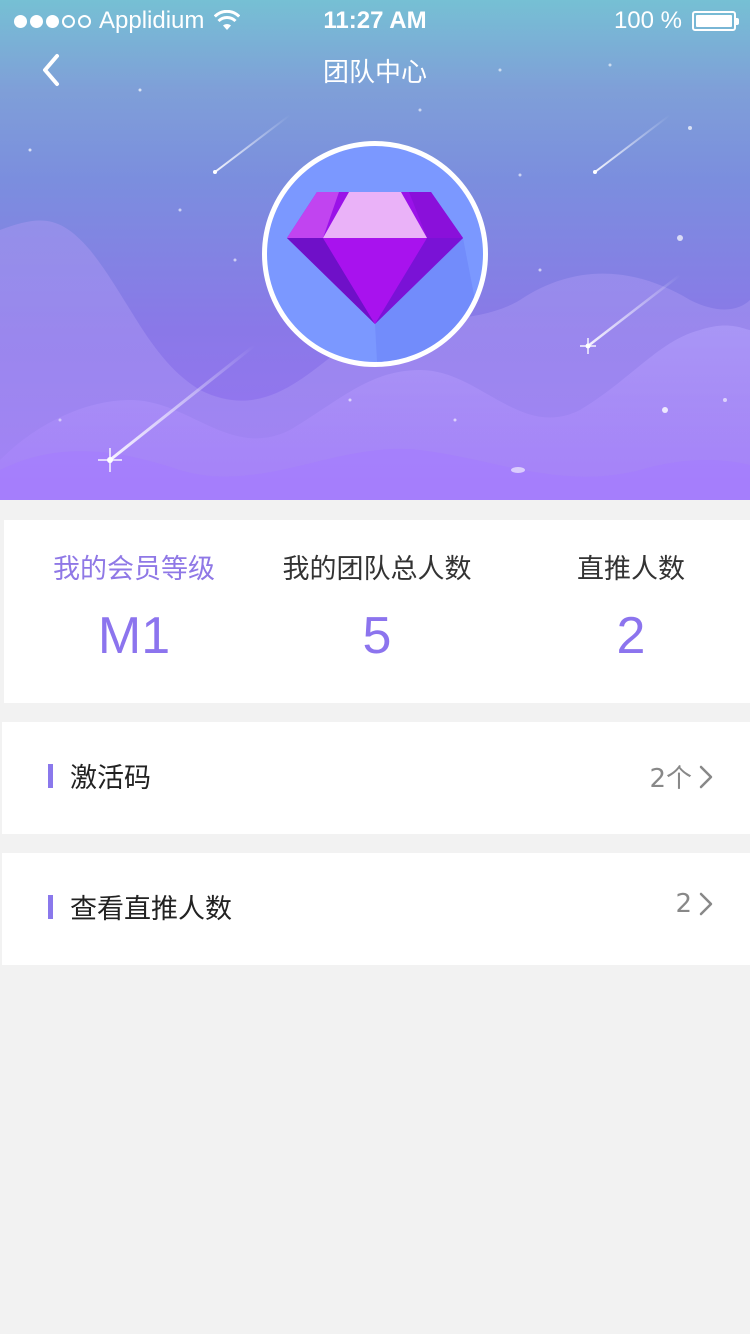 Image resolution: width=750 pixels, height=1334 pixels. What do you see at coordinates (377, 636) in the screenshot?
I see `stat-value: 5` at bounding box center [377, 636].